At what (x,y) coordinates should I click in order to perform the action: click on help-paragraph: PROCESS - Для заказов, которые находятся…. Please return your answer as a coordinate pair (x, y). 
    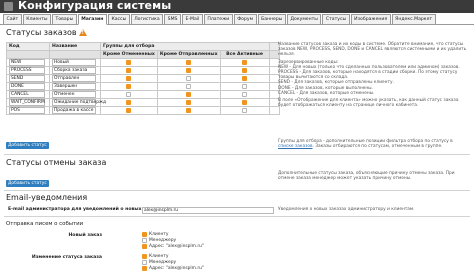
    Looking at the image, I should click on (368, 75).